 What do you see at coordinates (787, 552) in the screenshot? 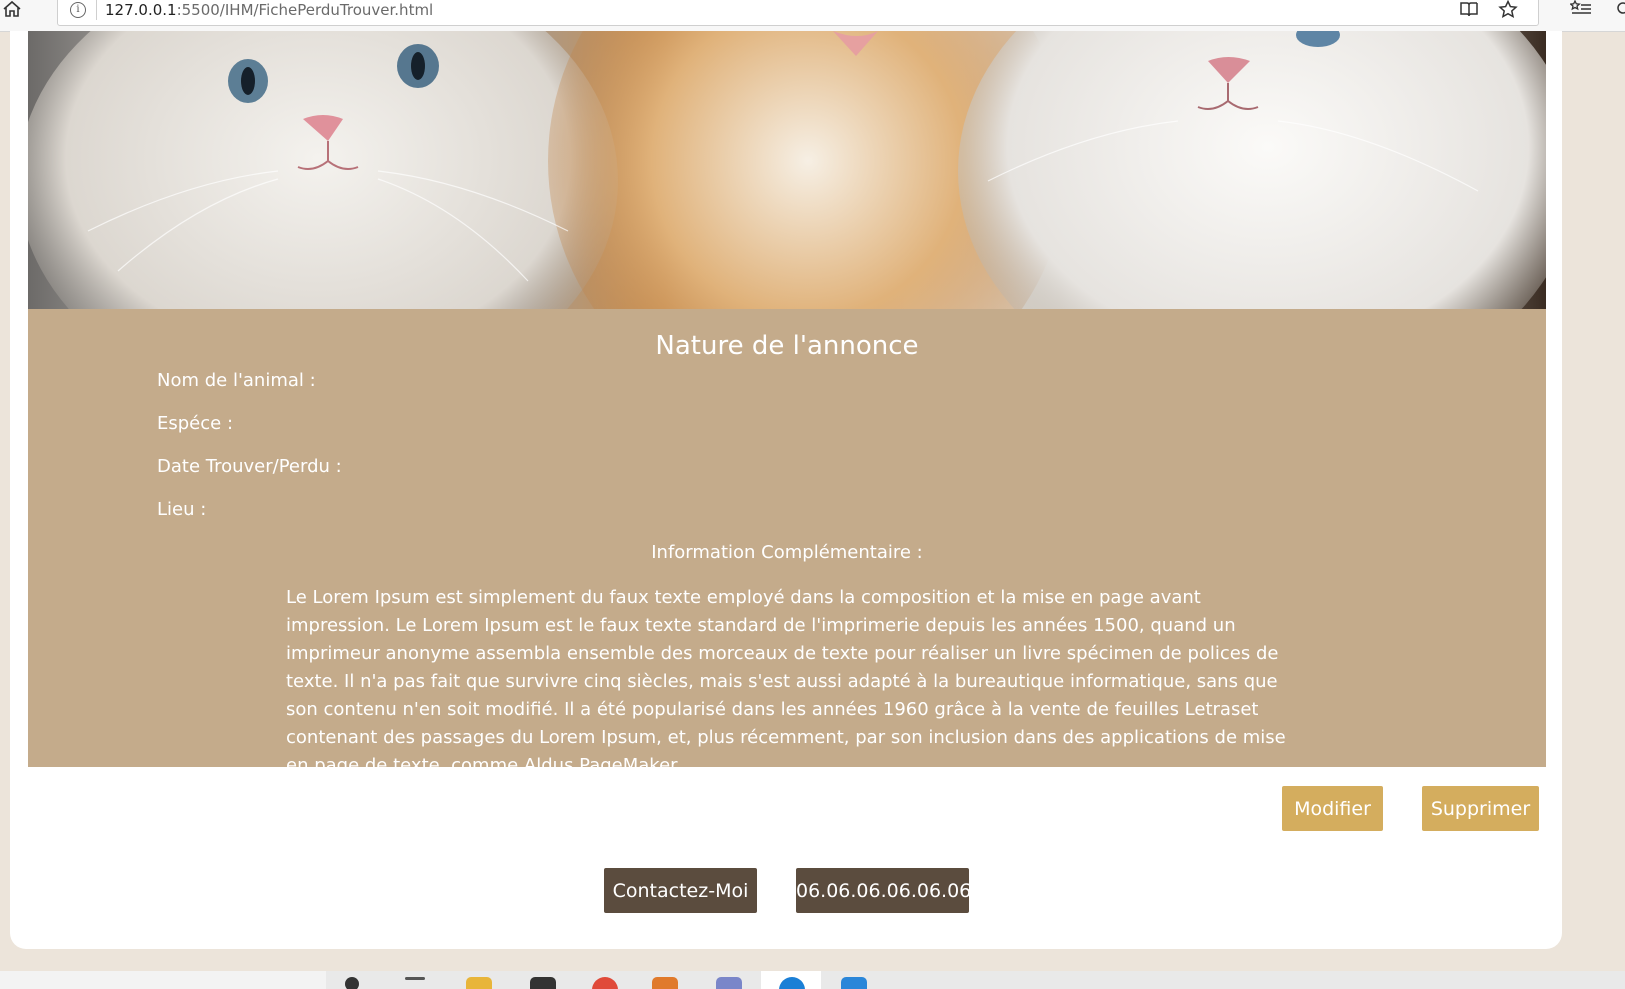
I see `additional-info-label: Information Complémentaire :` at bounding box center [787, 552].